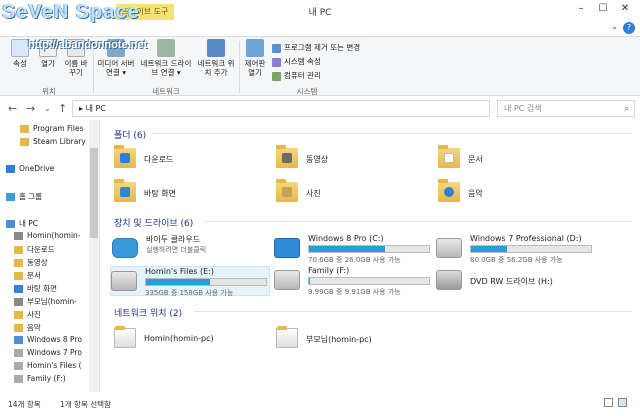 Image resolution: width=640 pixels, height=416 pixels. What do you see at coordinates (53, 141) in the screenshot?
I see `nav-item: Steam Library` at bounding box center [53, 141].